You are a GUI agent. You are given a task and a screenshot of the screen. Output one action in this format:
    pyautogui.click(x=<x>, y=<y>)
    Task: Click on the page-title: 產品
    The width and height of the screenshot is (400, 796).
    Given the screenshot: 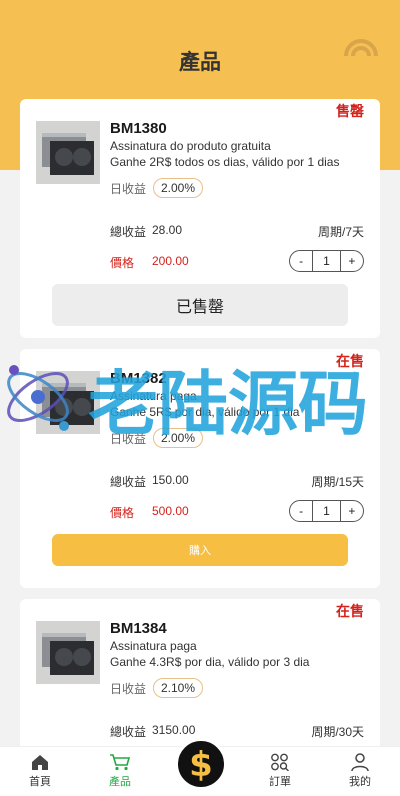 What is the action you would take?
    pyautogui.click(x=200, y=62)
    